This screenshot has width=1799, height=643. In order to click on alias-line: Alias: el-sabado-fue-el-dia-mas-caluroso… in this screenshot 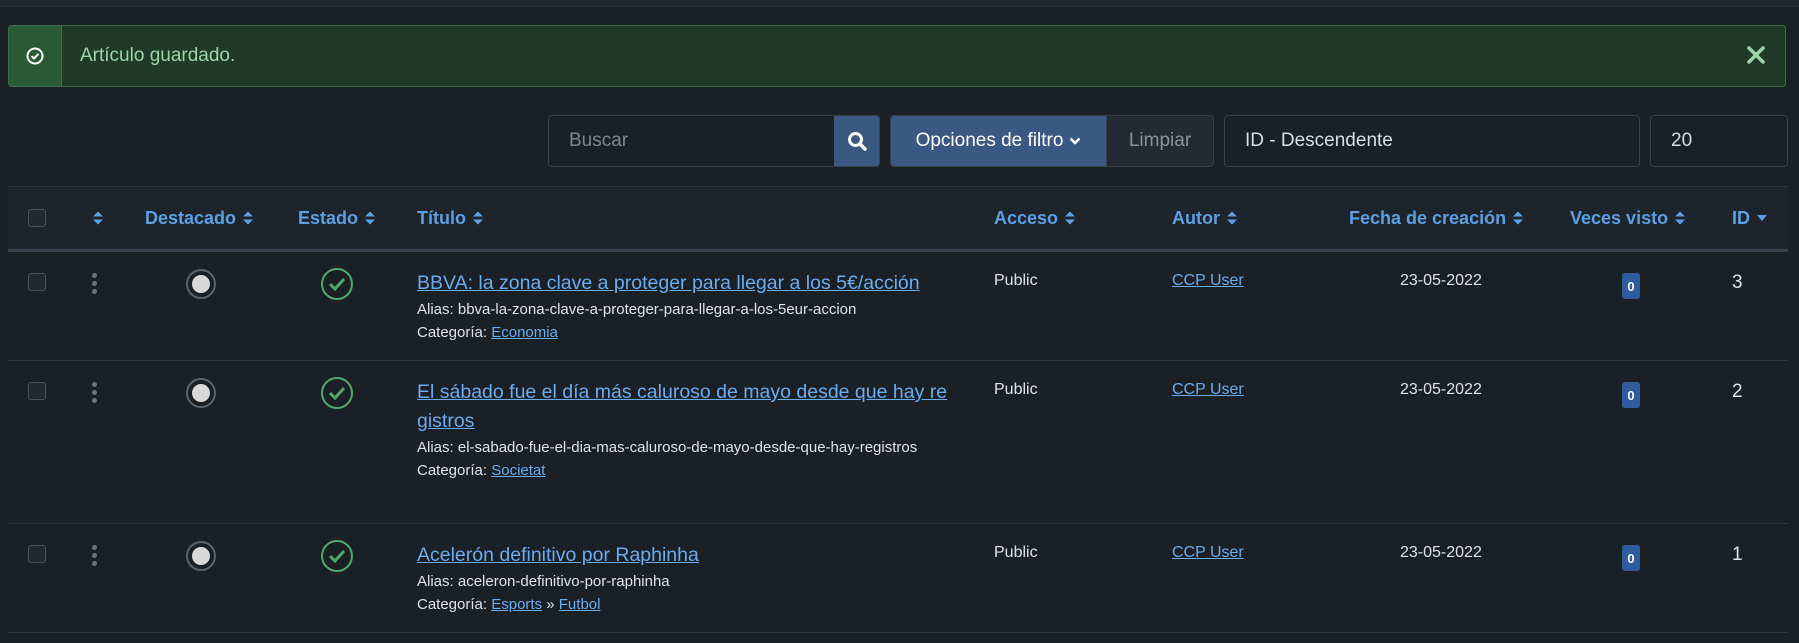, I will do `click(687, 447)`.